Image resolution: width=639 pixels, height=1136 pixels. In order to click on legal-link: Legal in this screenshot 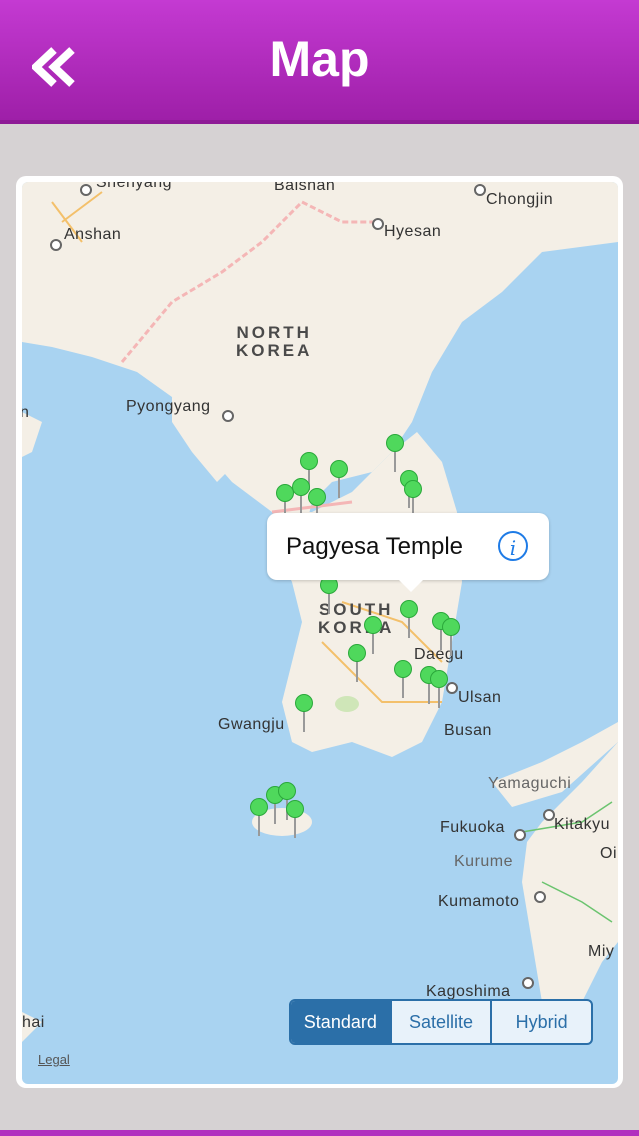, I will do `click(54, 1059)`.